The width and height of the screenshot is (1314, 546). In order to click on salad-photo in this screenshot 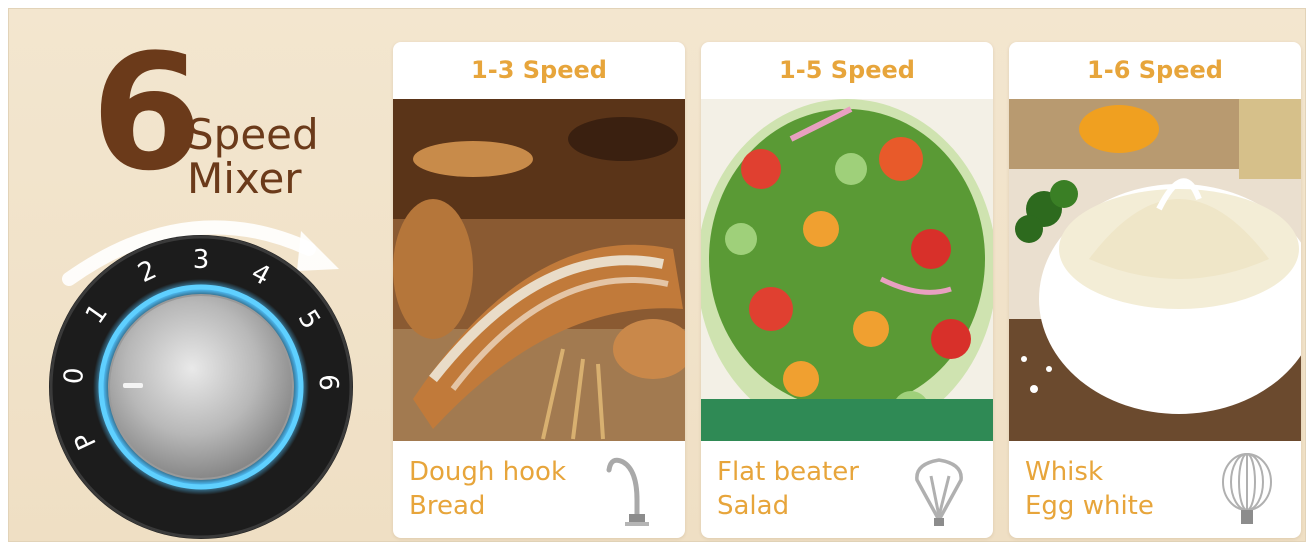, I will do `click(847, 270)`.